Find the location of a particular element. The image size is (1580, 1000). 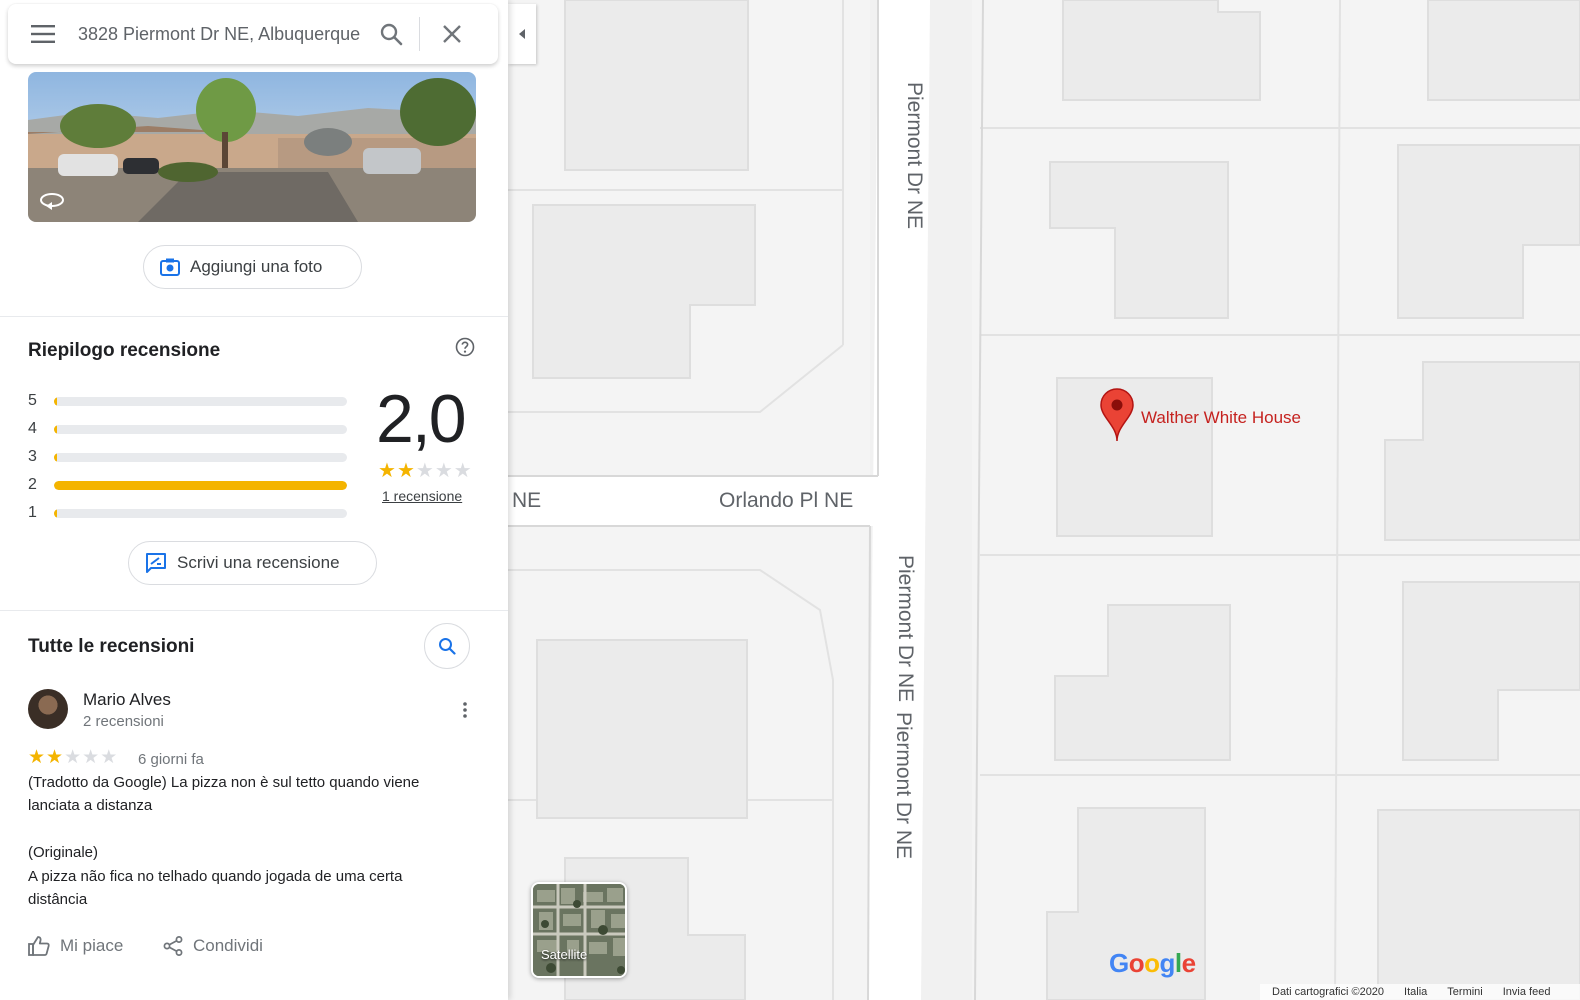

menu-icon is located at coordinates (43, 34).